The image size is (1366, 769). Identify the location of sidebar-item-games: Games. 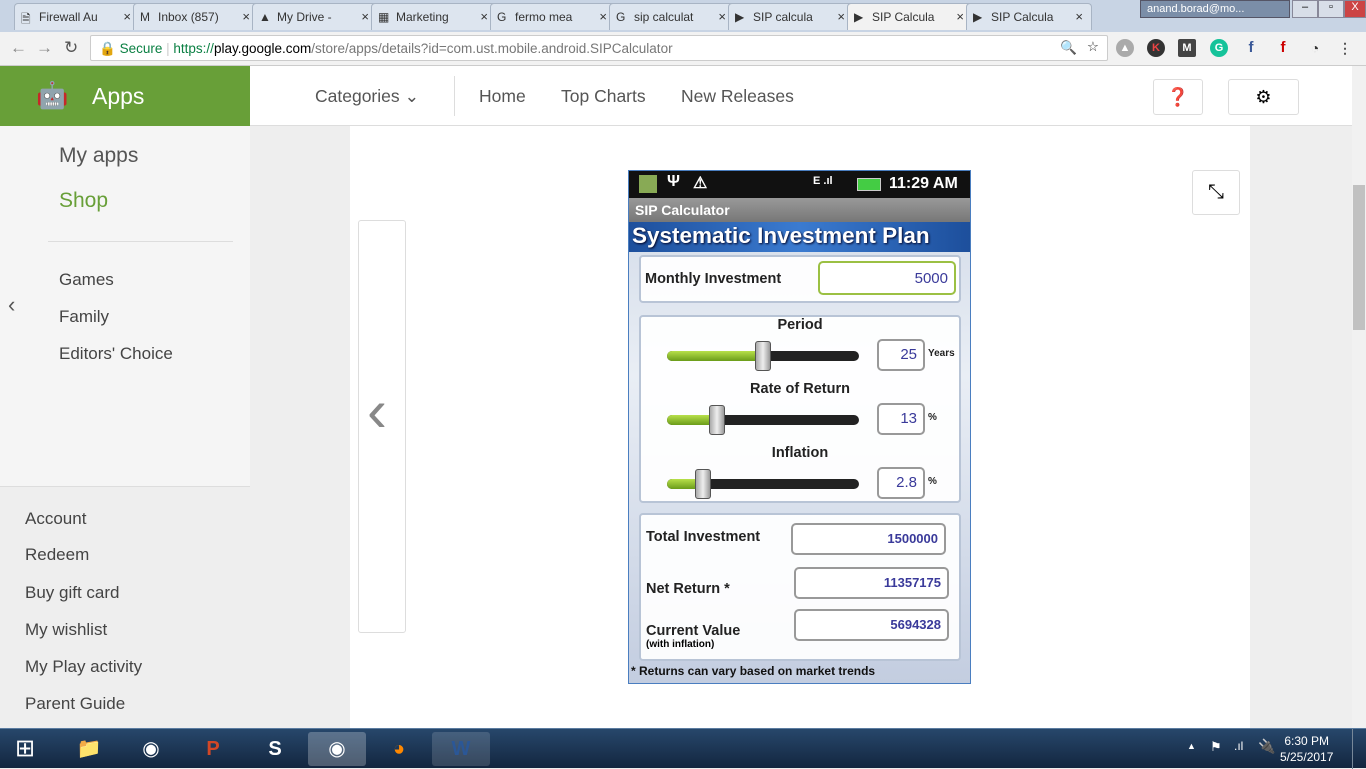
(86, 280).